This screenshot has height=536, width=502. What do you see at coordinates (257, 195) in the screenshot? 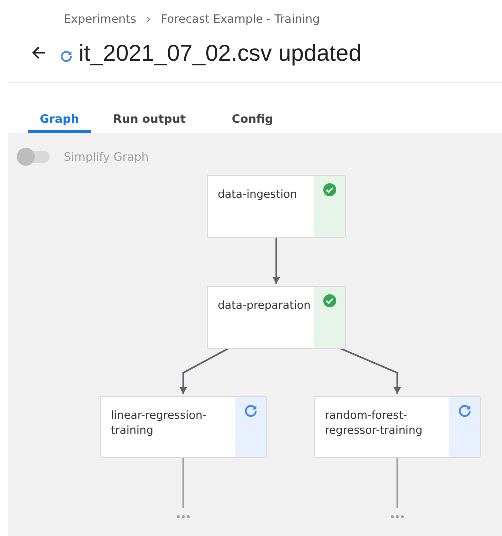
I see `node-name: data-ingestion` at bounding box center [257, 195].